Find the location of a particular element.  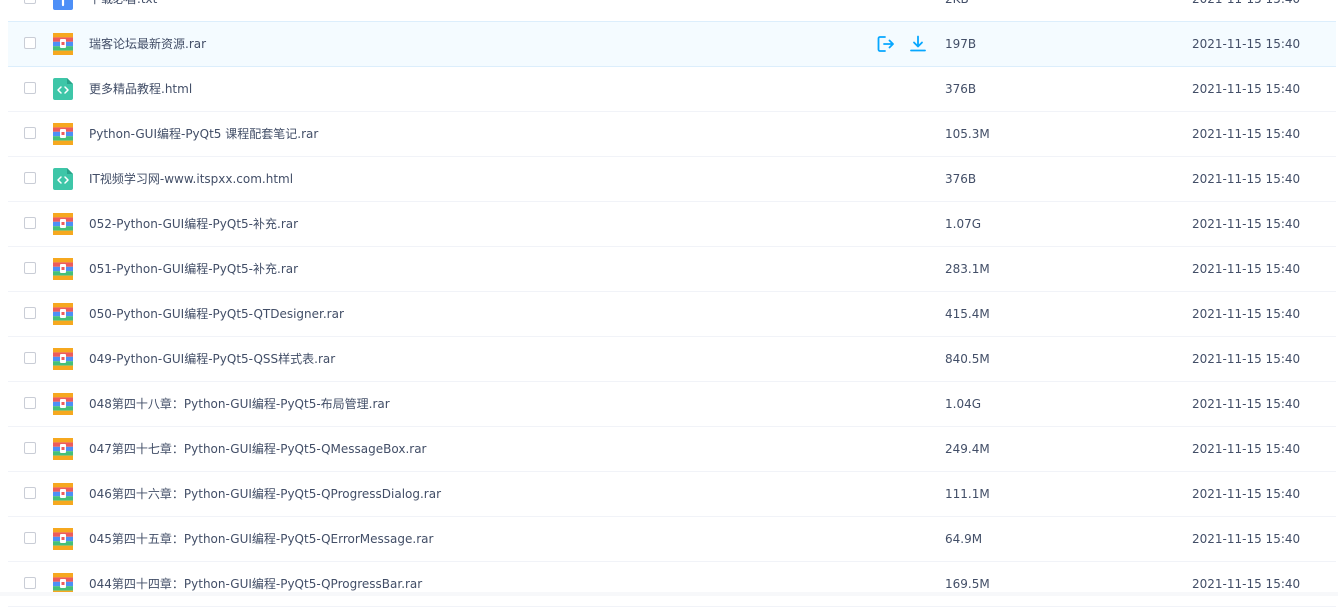

file-row: 下载必看.txt 2KB 2021-11-15 15:40 is located at coordinates (672, 11).